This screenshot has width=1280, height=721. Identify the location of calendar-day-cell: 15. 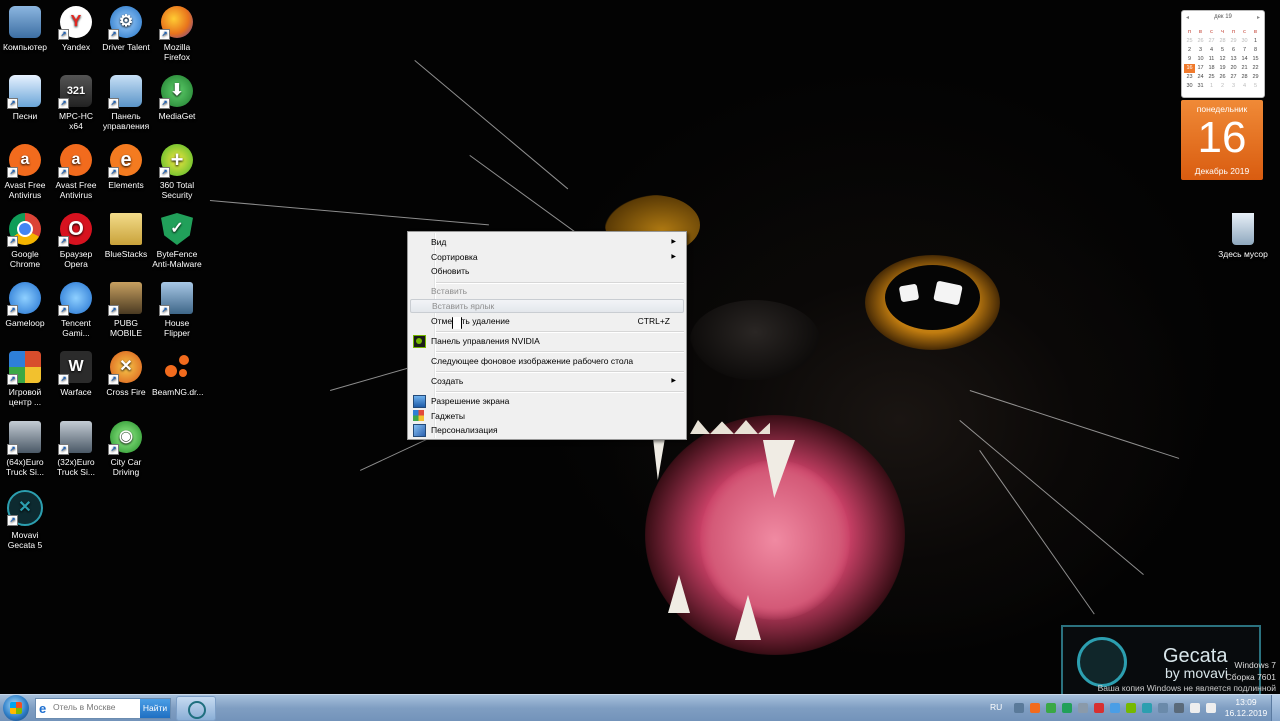
(1255, 59).